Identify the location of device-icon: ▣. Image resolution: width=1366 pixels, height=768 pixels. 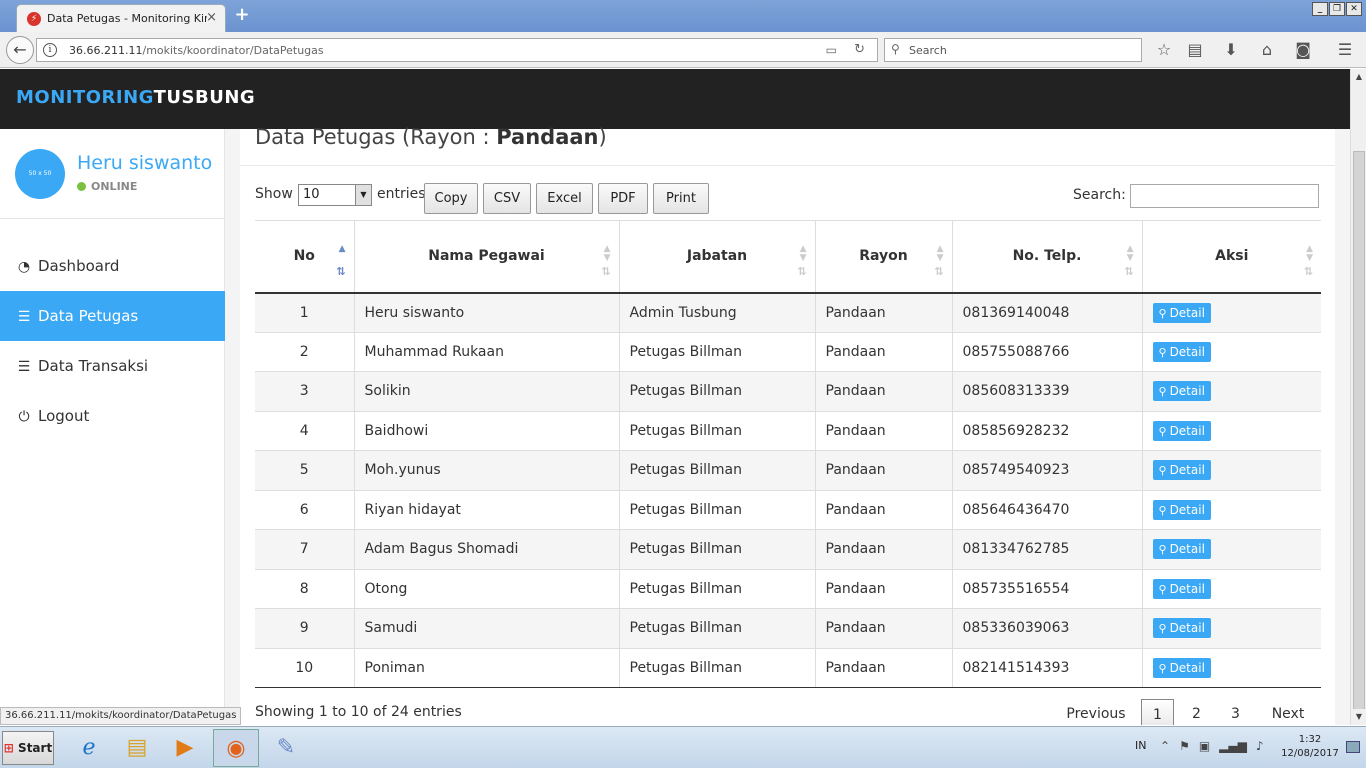
(1204, 746).